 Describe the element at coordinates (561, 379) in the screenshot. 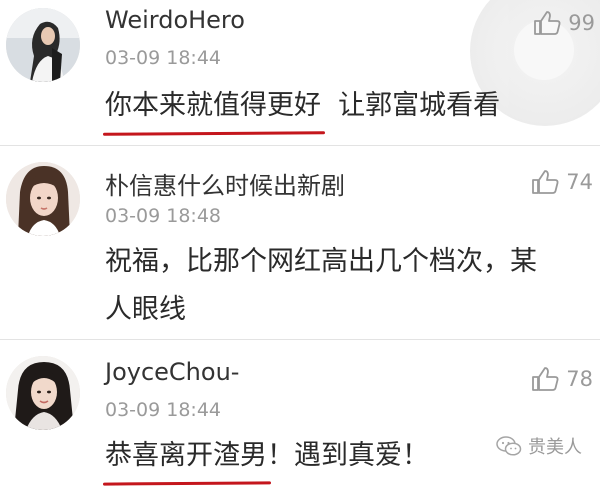

I see `like-button: 78` at that location.